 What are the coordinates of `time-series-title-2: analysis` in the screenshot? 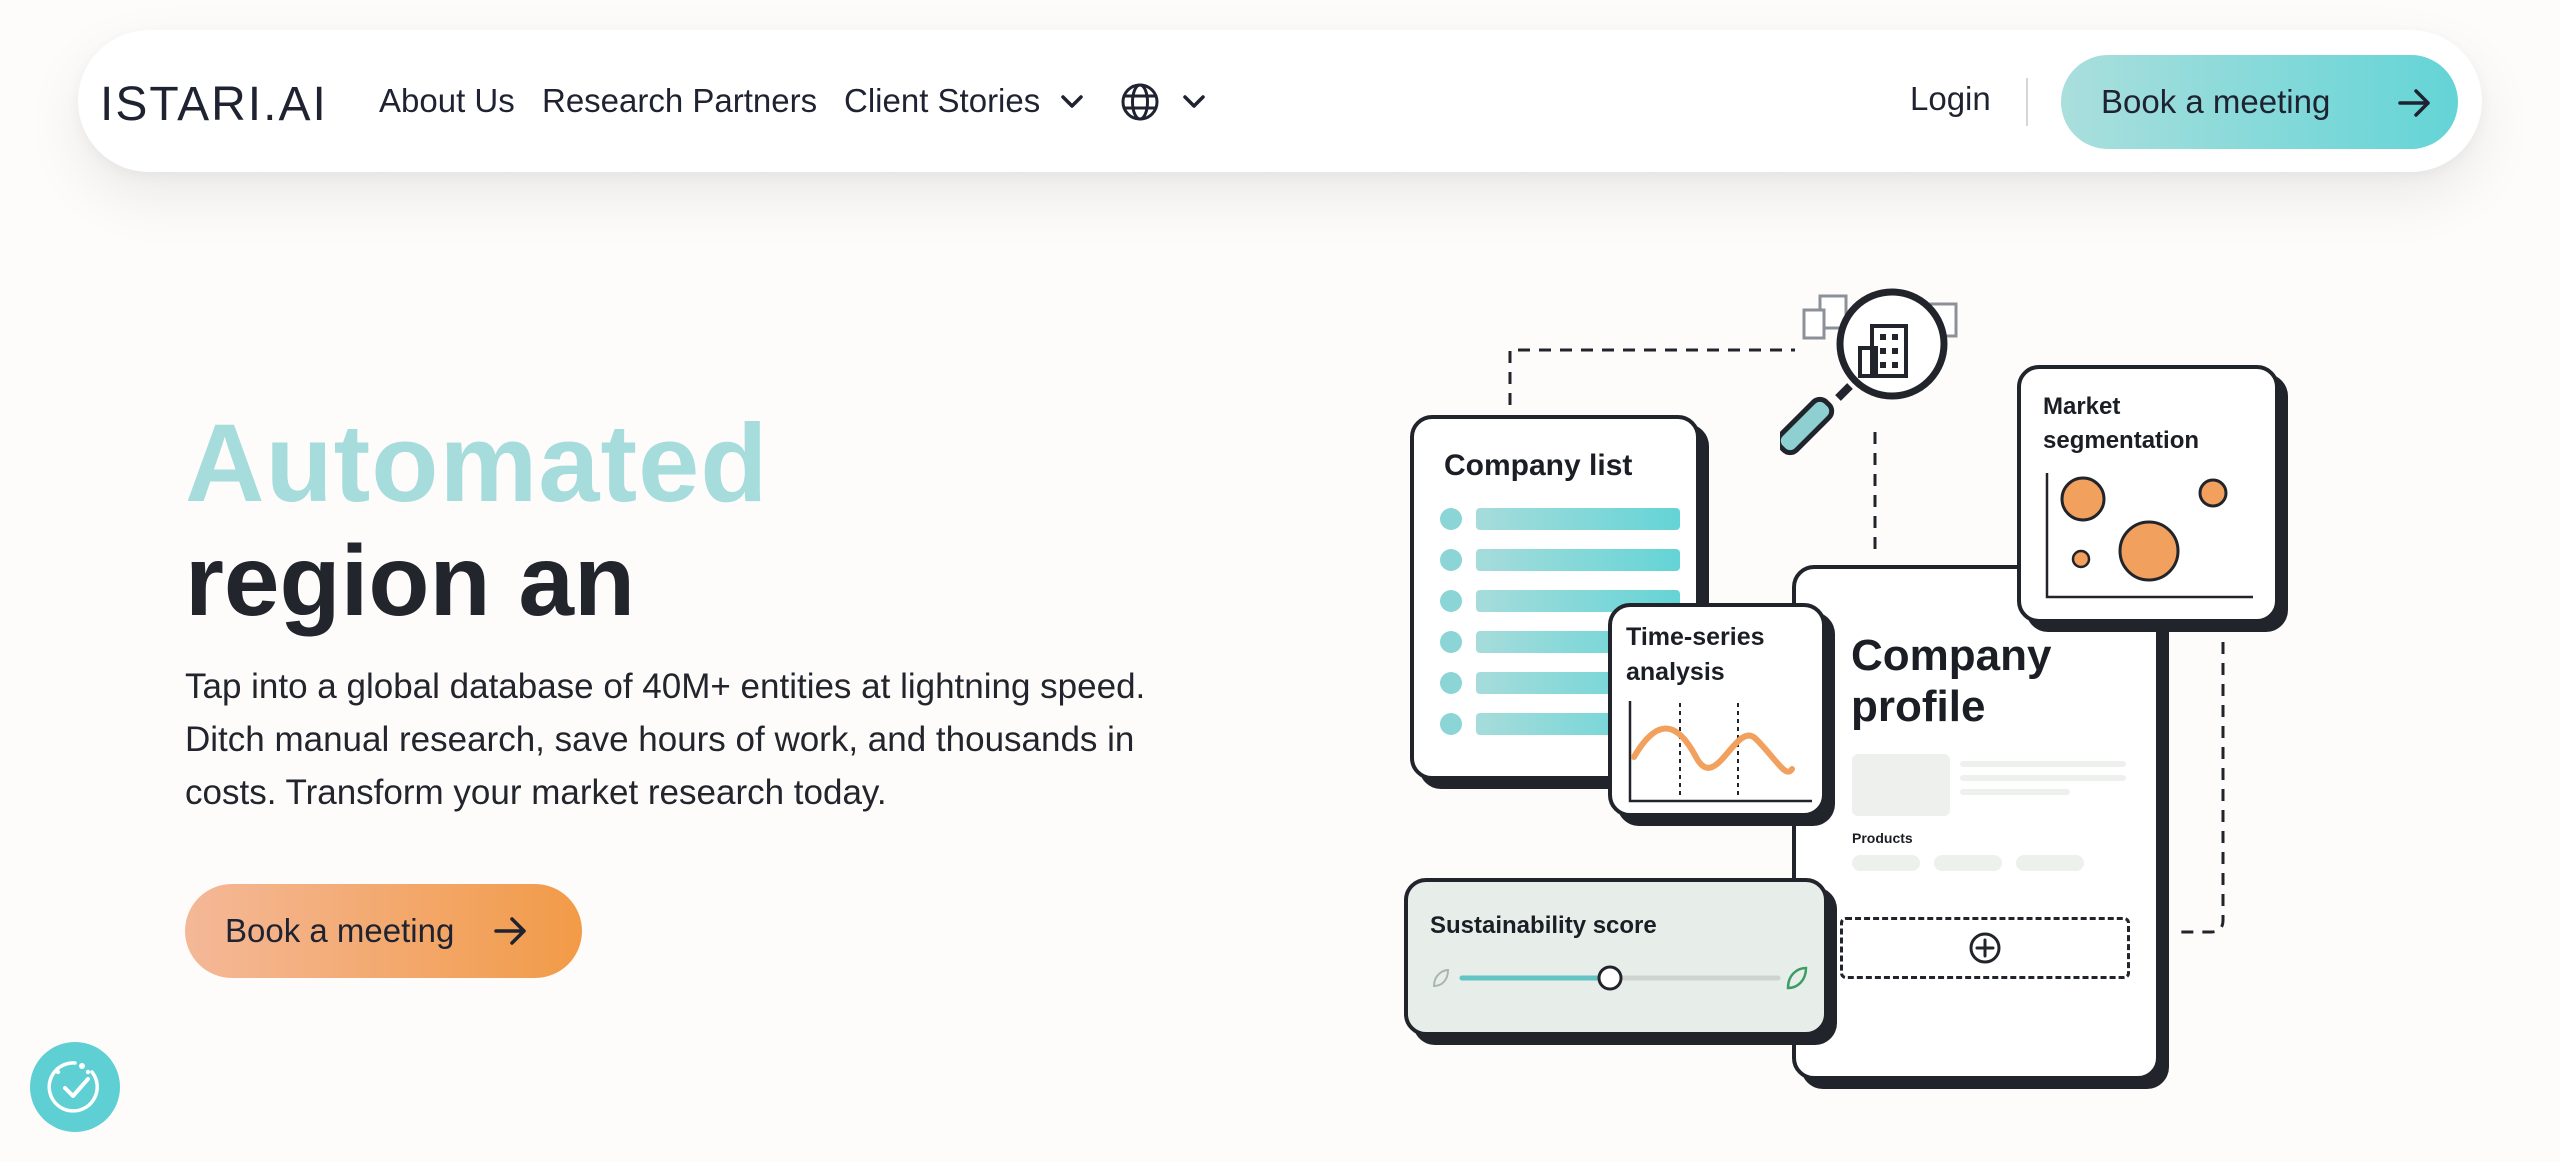 It's located at (1675, 672).